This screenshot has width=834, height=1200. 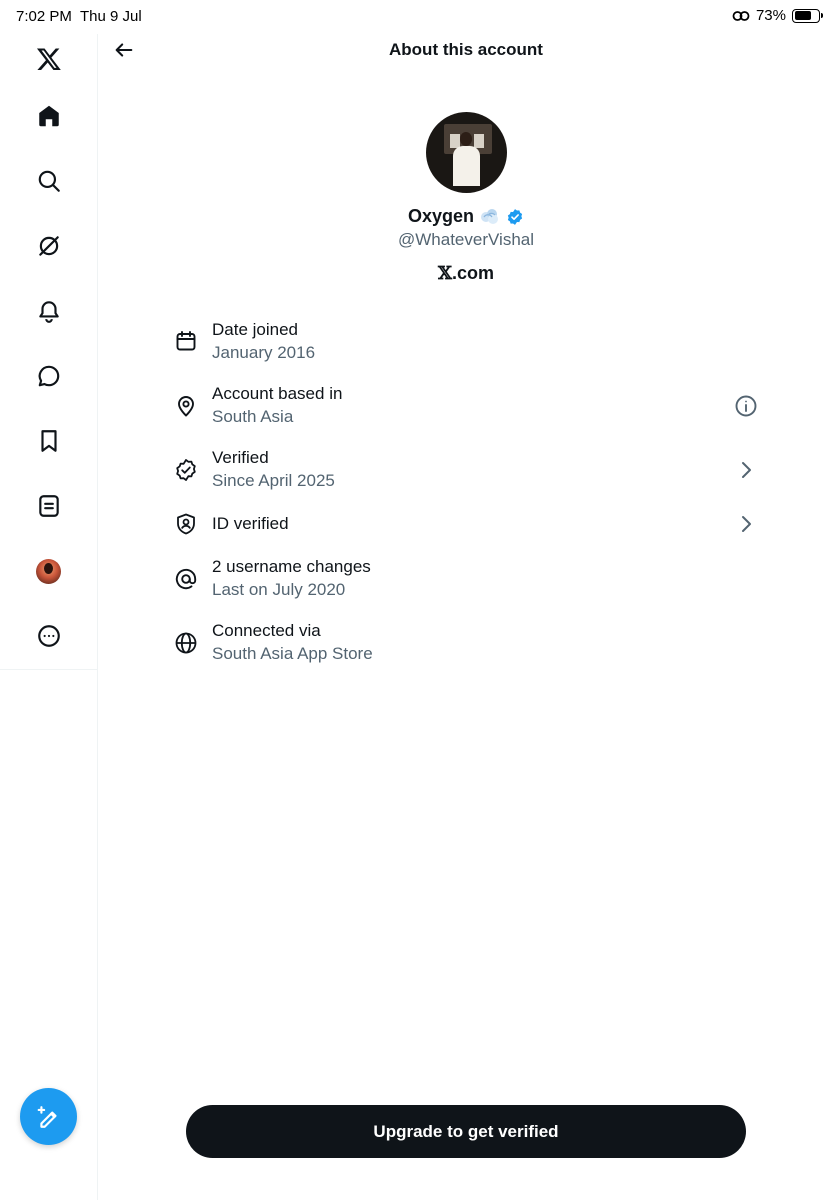 I want to click on detail-label: Connected via, so click(x=266, y=630).